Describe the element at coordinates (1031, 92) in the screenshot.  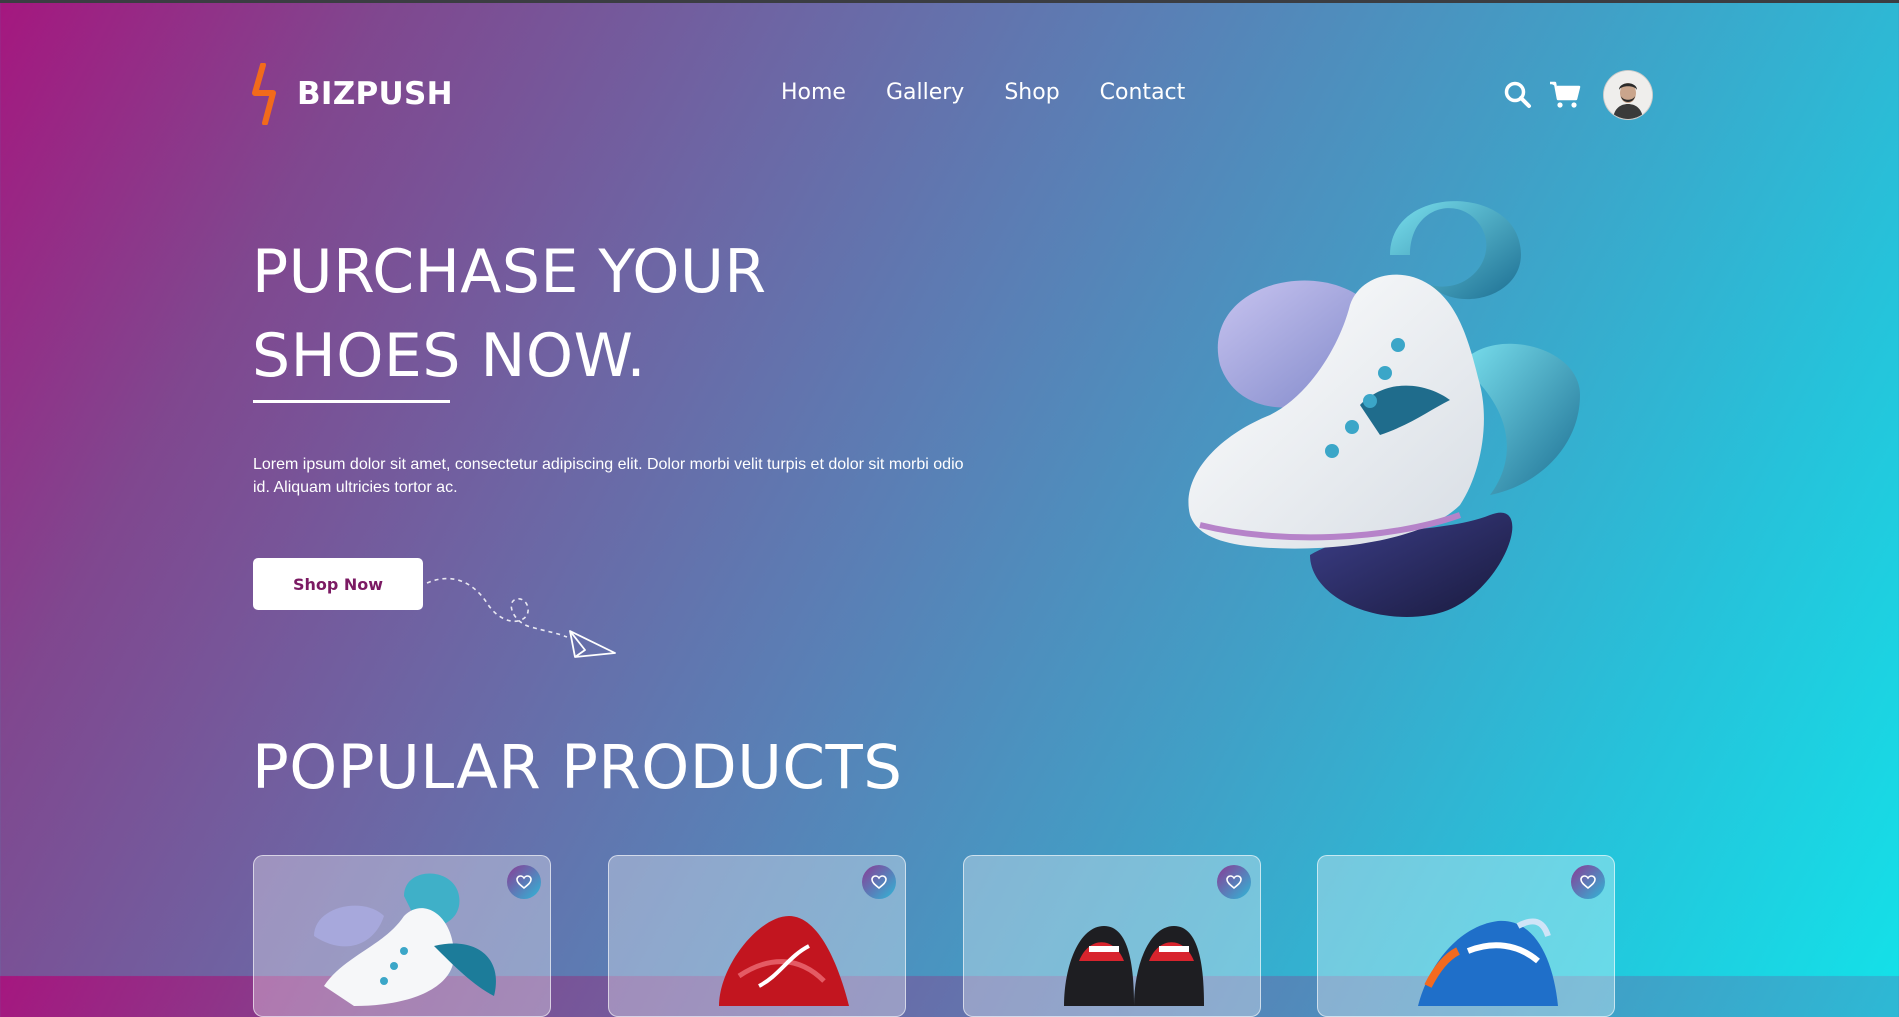
I see `nav-shop: Shop` at that location.